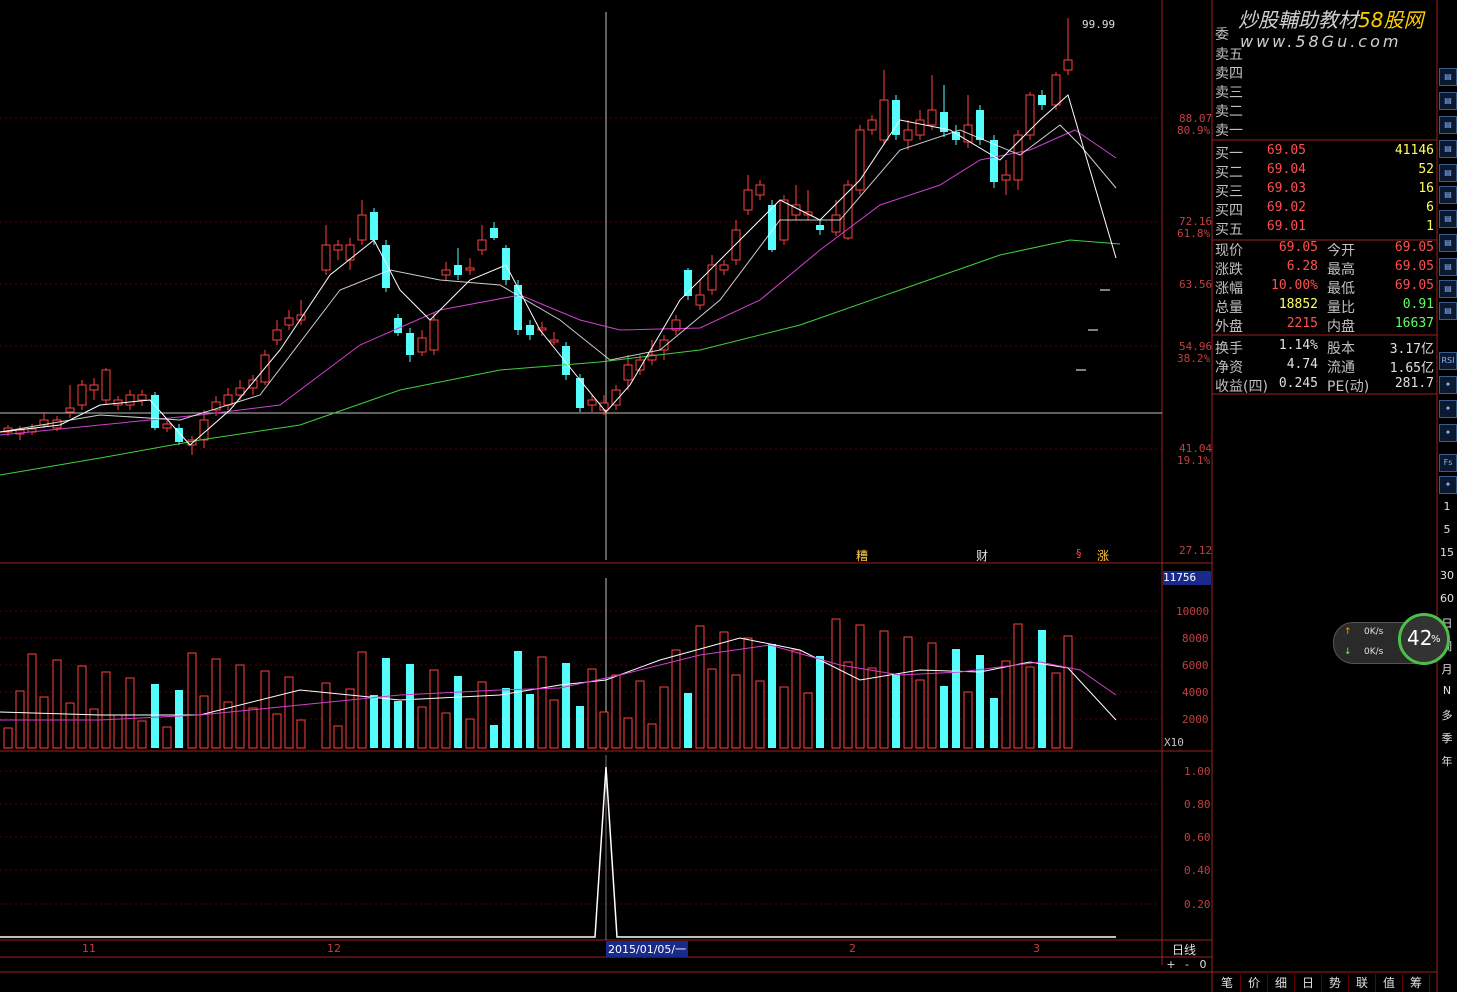 This screenshot has width=1457, height=992. What do you see at coordinates (1414, 266) in the screenshot?
I see `stat-value: 69.05` at bounding box center [1414, 266].